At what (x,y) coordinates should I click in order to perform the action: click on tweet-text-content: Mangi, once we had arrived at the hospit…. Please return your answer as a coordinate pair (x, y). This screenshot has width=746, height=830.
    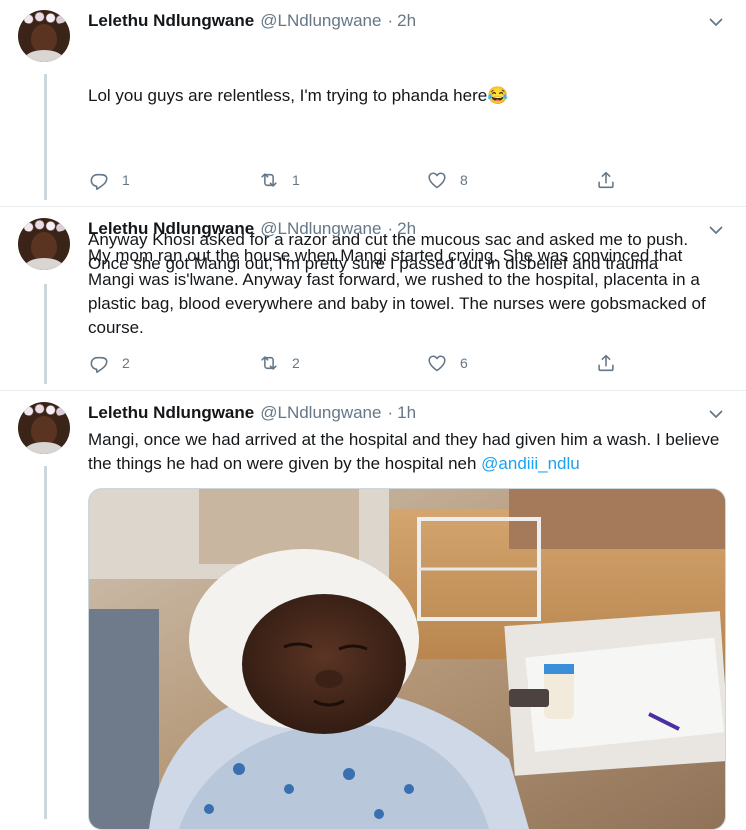
    Looking at the image, I should click on (408, 451).